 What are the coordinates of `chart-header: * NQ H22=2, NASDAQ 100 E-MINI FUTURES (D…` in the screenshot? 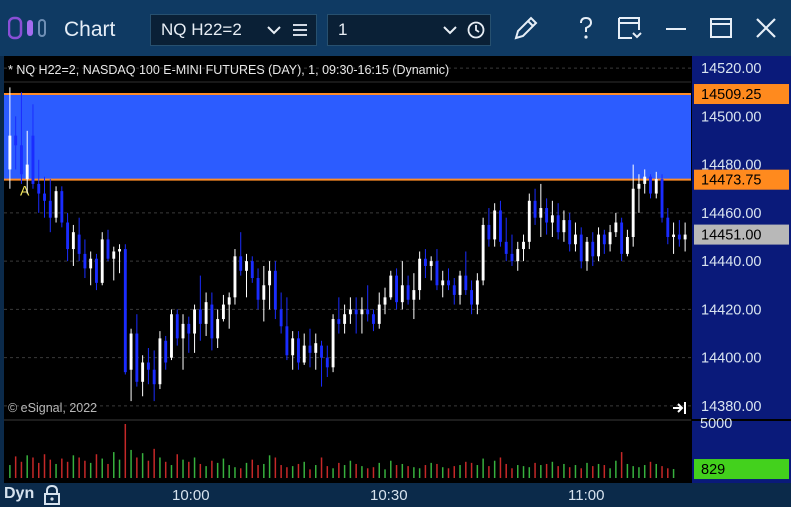 It's located at (229, 70).